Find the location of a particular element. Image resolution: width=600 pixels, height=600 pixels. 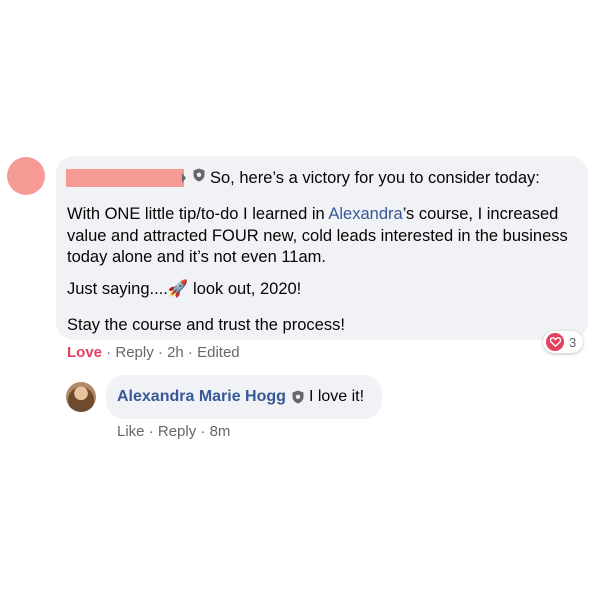

redacted-author-name is located at coordinates (125, 178).